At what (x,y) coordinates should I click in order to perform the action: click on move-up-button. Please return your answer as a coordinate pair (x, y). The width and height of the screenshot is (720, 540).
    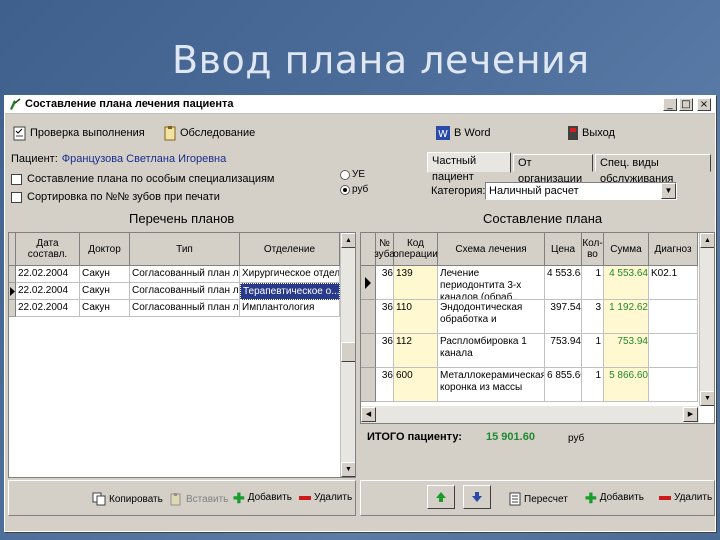
    Looking at the image, I should click on (441, 497).